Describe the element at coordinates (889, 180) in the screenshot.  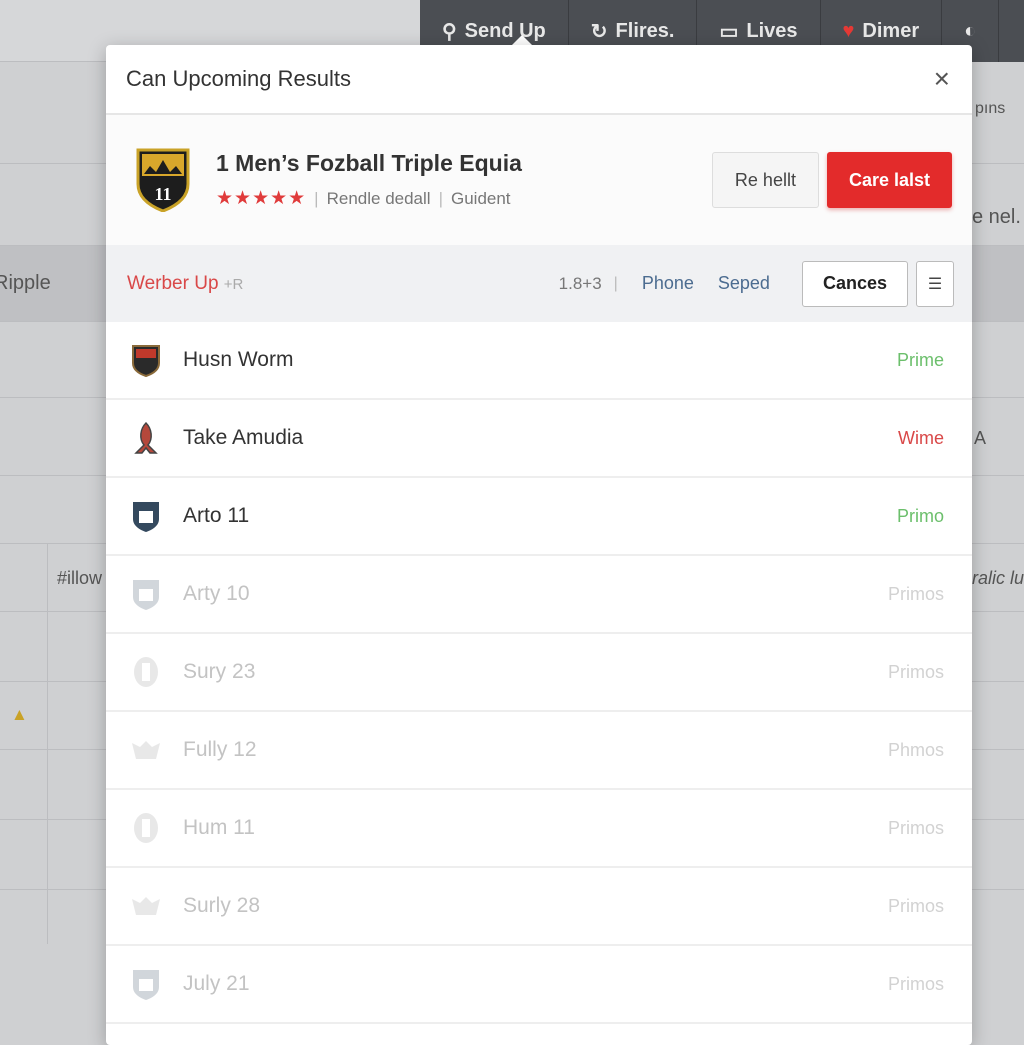
I see `primary-button: Care lalst` at that location.